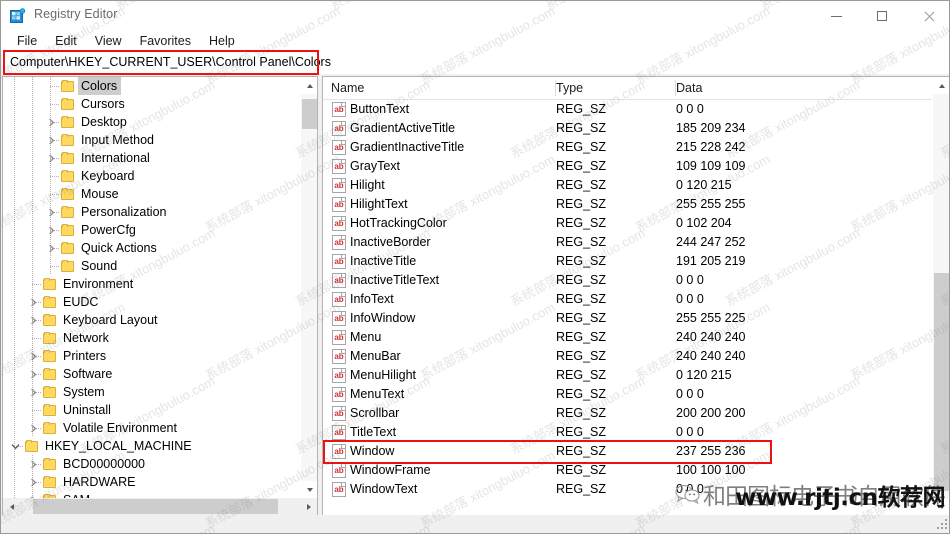  What do you see at coordinates (711, 261) in the screenshot?
I see `value-data-cell: 191 205 219` at bounding box center [711, 261].